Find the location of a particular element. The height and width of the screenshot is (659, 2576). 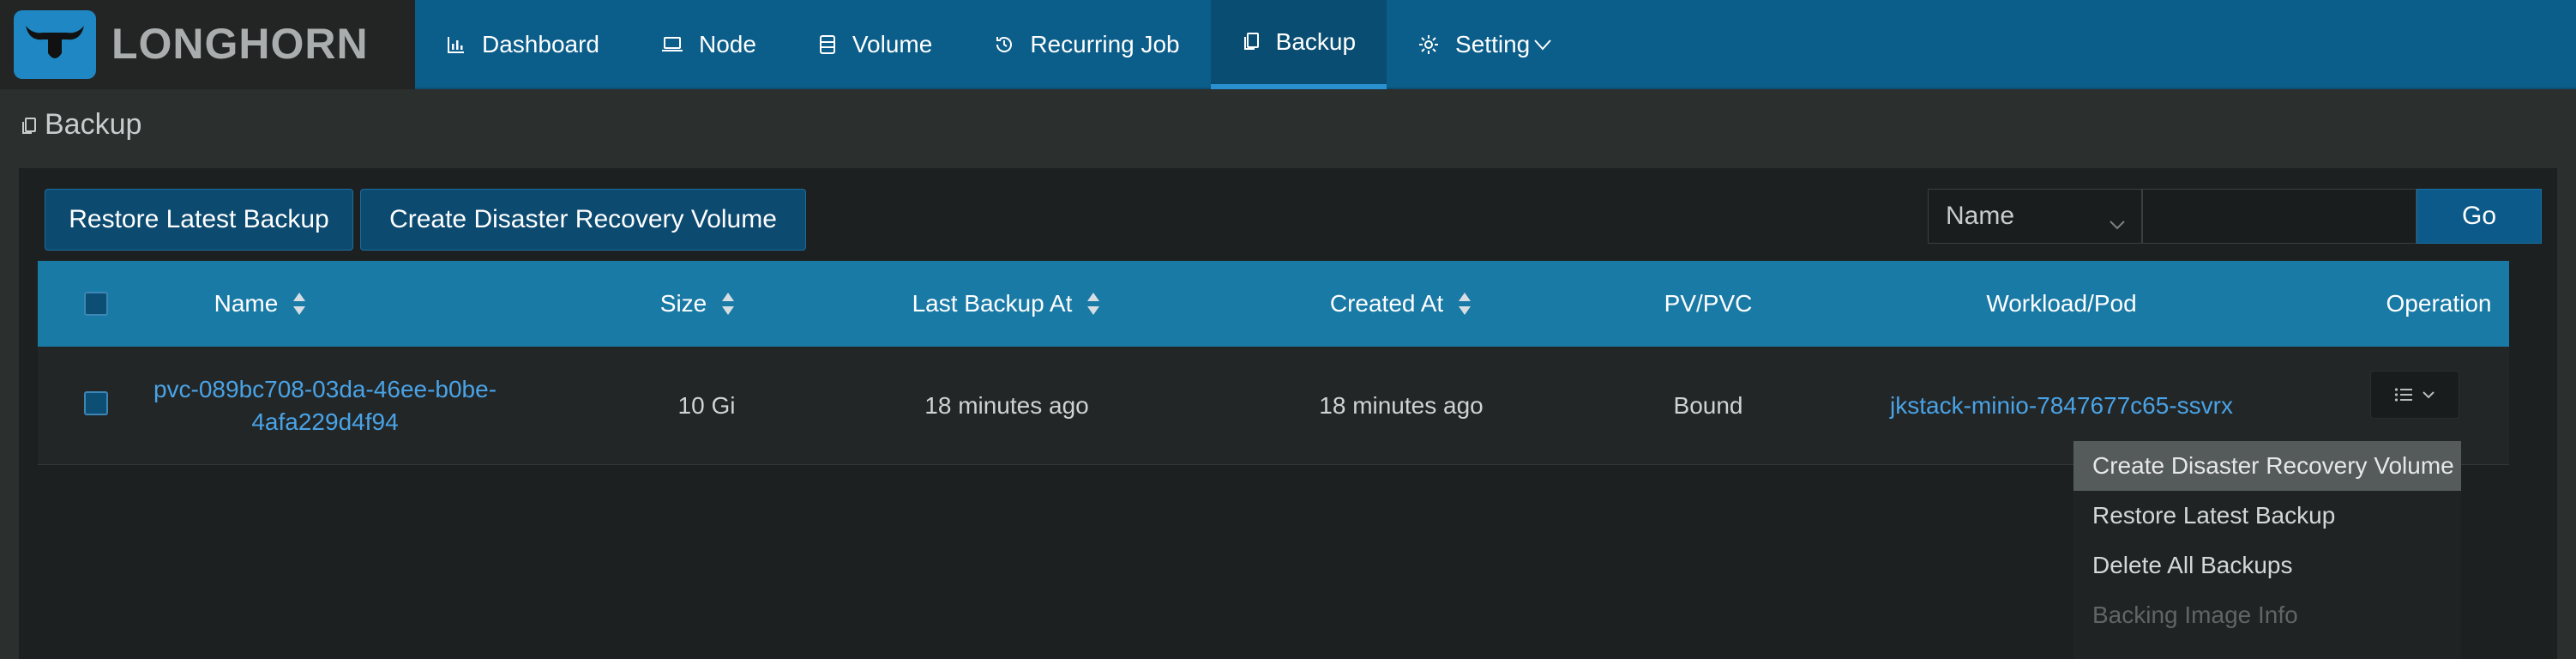

operation-menu-button is located at coordinates (2414, 395).